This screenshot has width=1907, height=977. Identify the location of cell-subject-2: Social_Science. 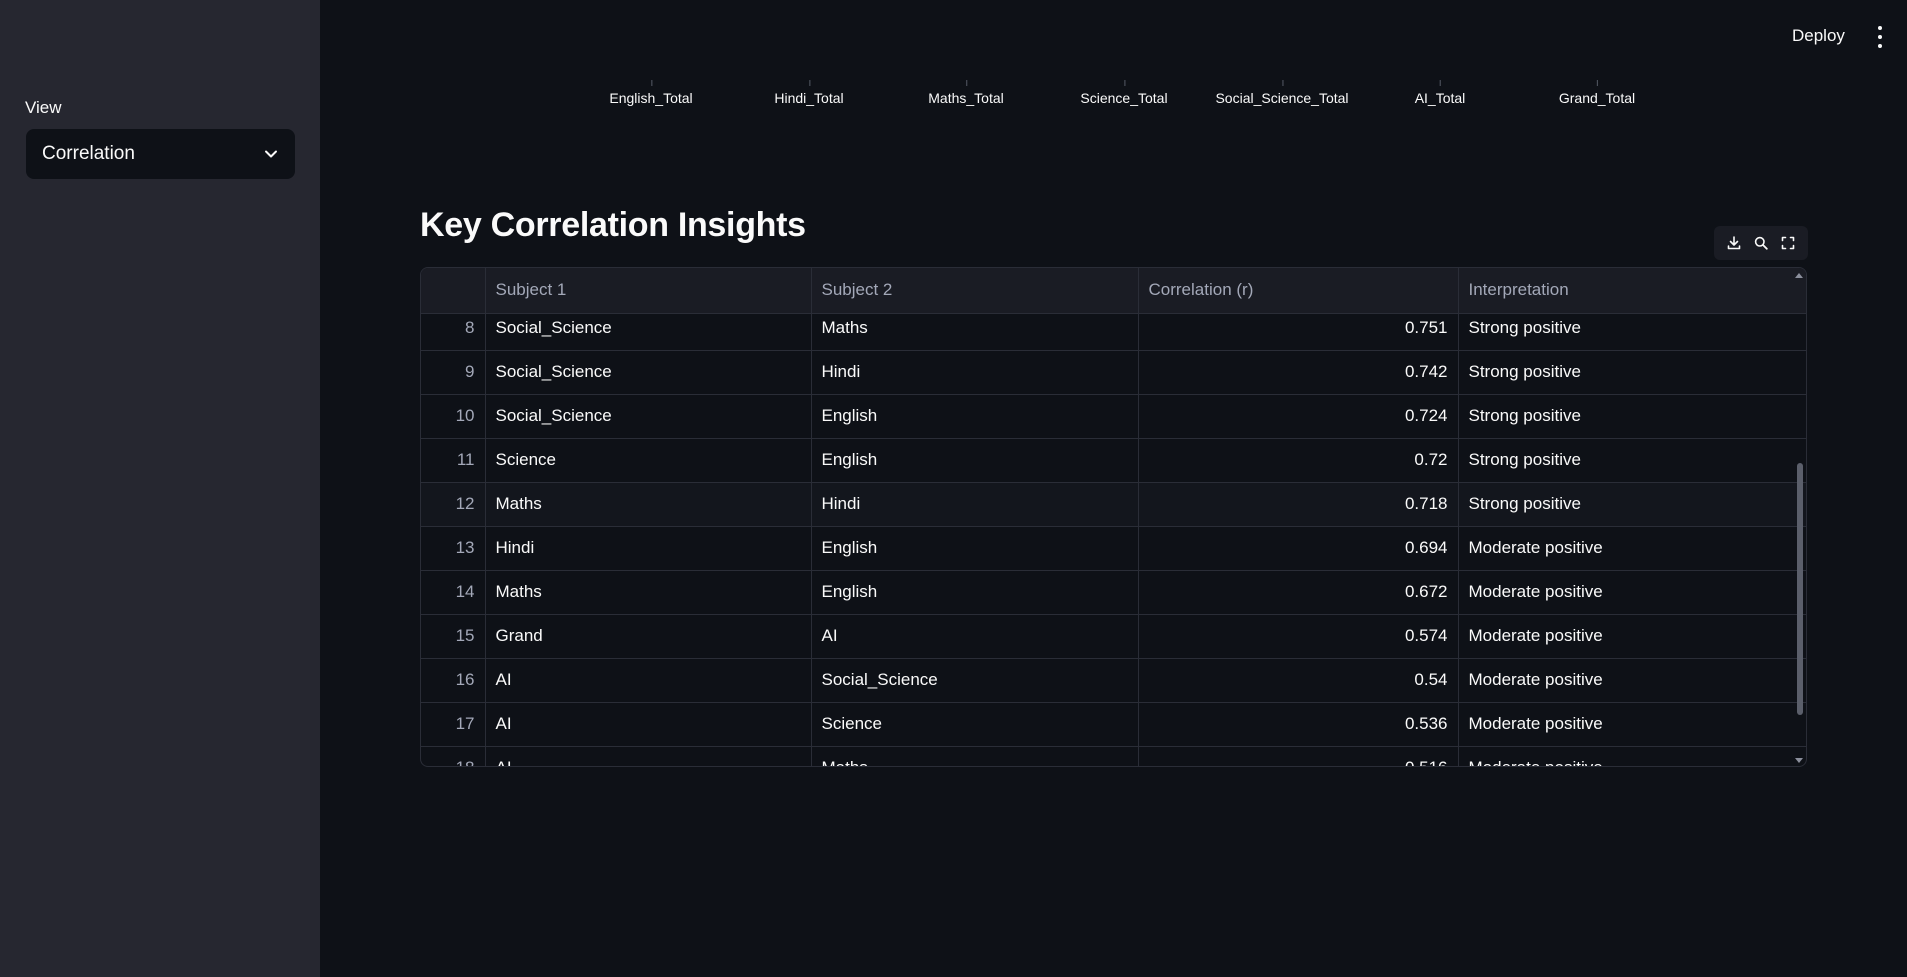
(975, 680).